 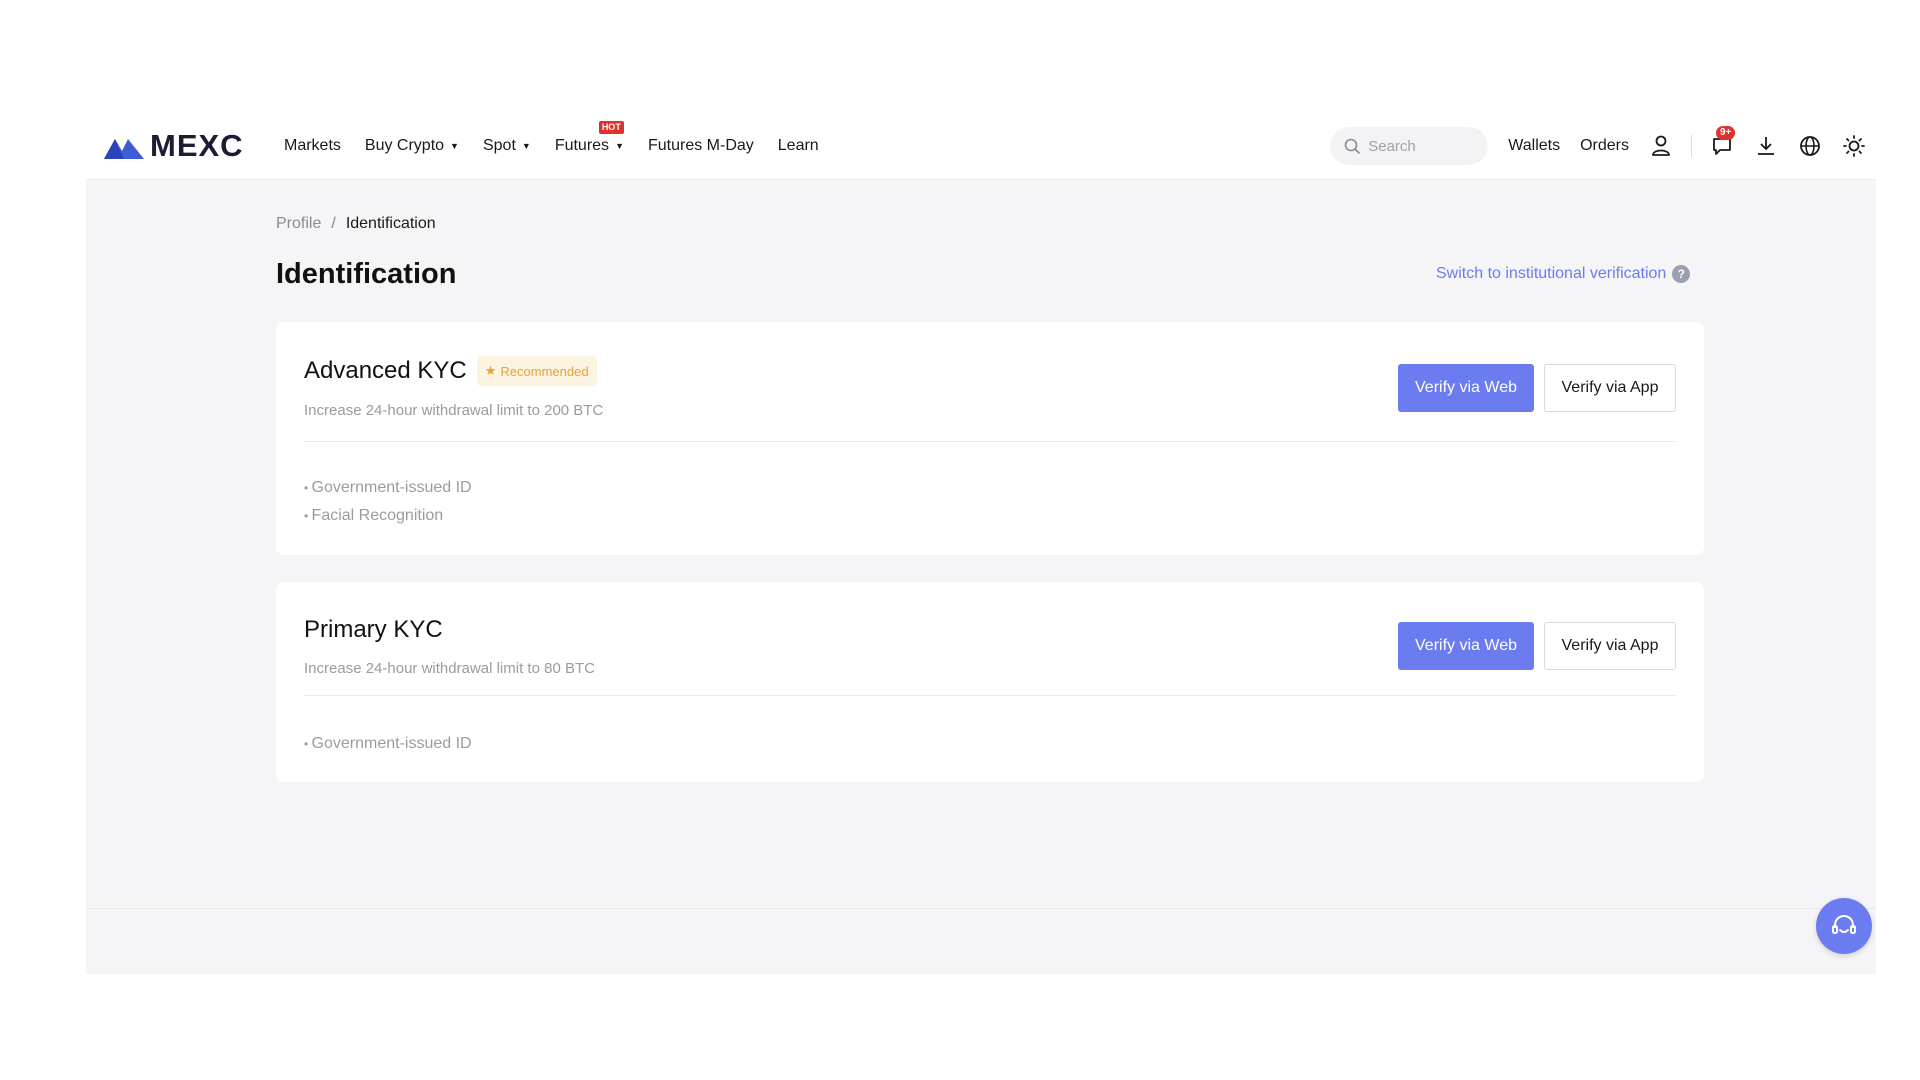 I want to click on hot-badge: HOT, so click(x=611, y=127).